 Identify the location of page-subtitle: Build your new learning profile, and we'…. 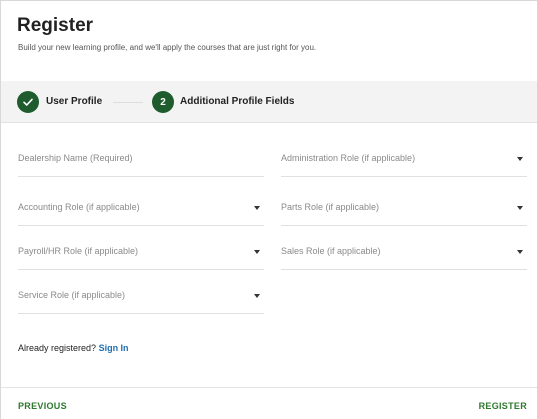
(167, 47).